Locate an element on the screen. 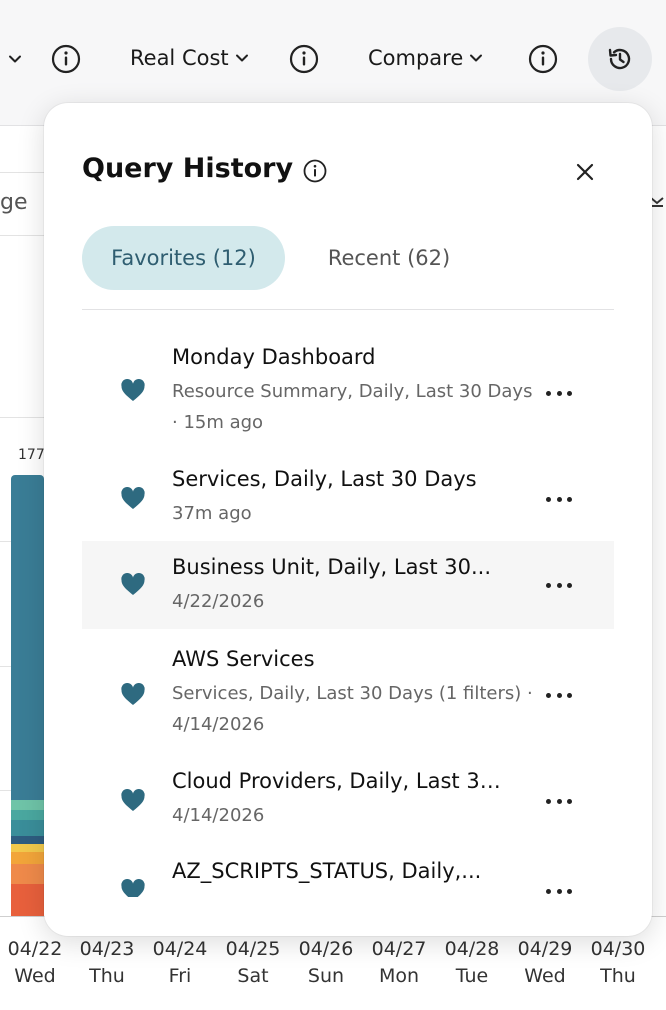 The height and width of the screenshot is (1010, 666). x-axis-tick-label: 04/29 Wed is located at coordinates (545, 963).